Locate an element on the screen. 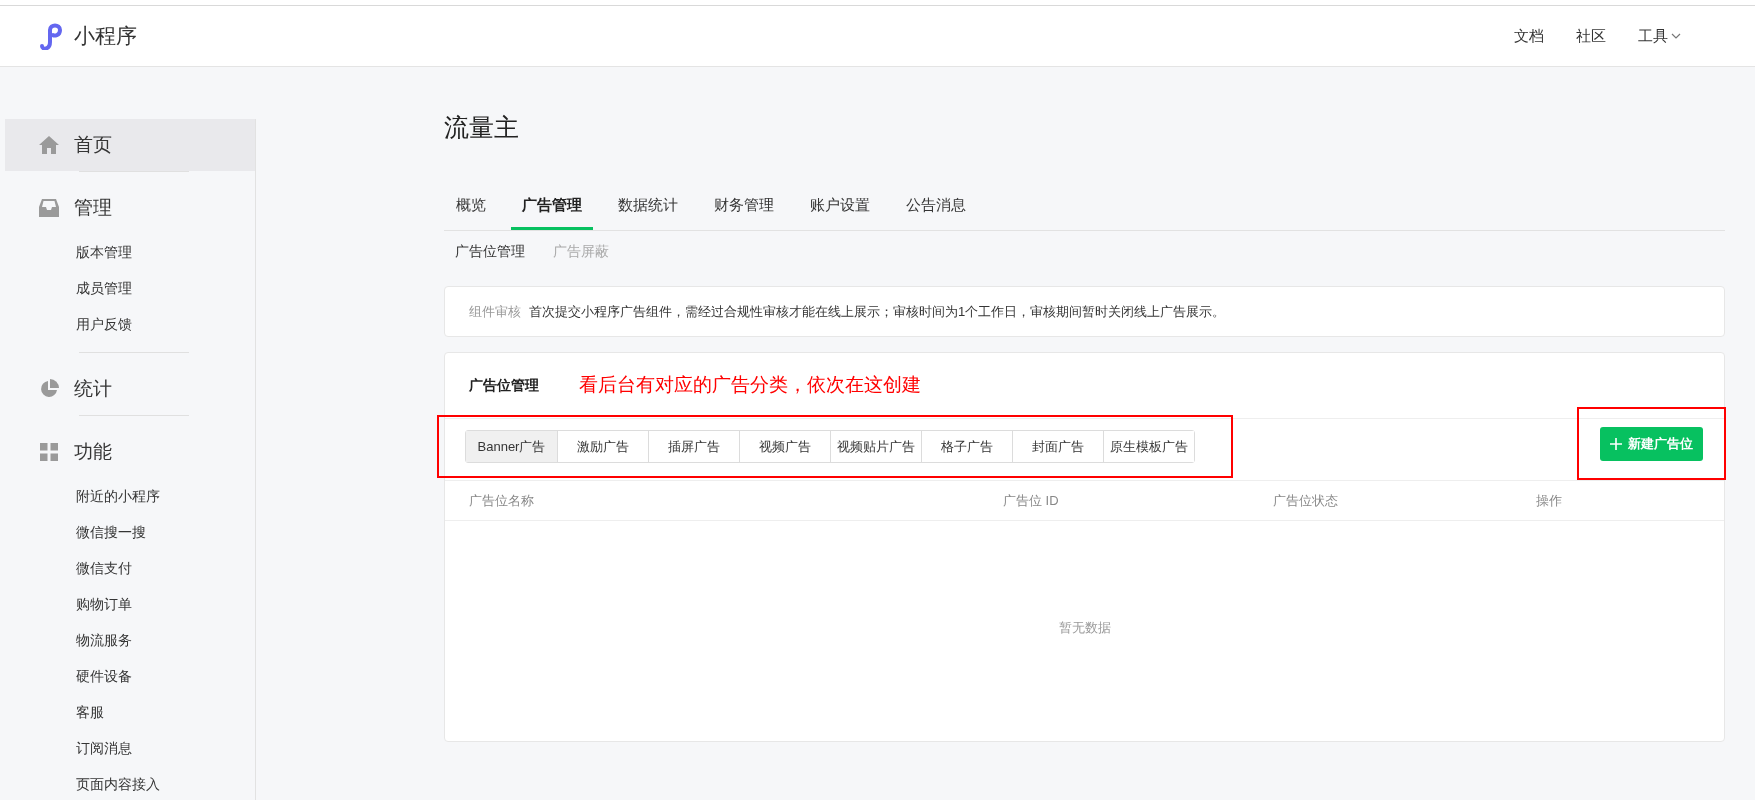 This screenshot has height=800, width=1755. tab: 财务管理 is located at coordinates (744, 212).